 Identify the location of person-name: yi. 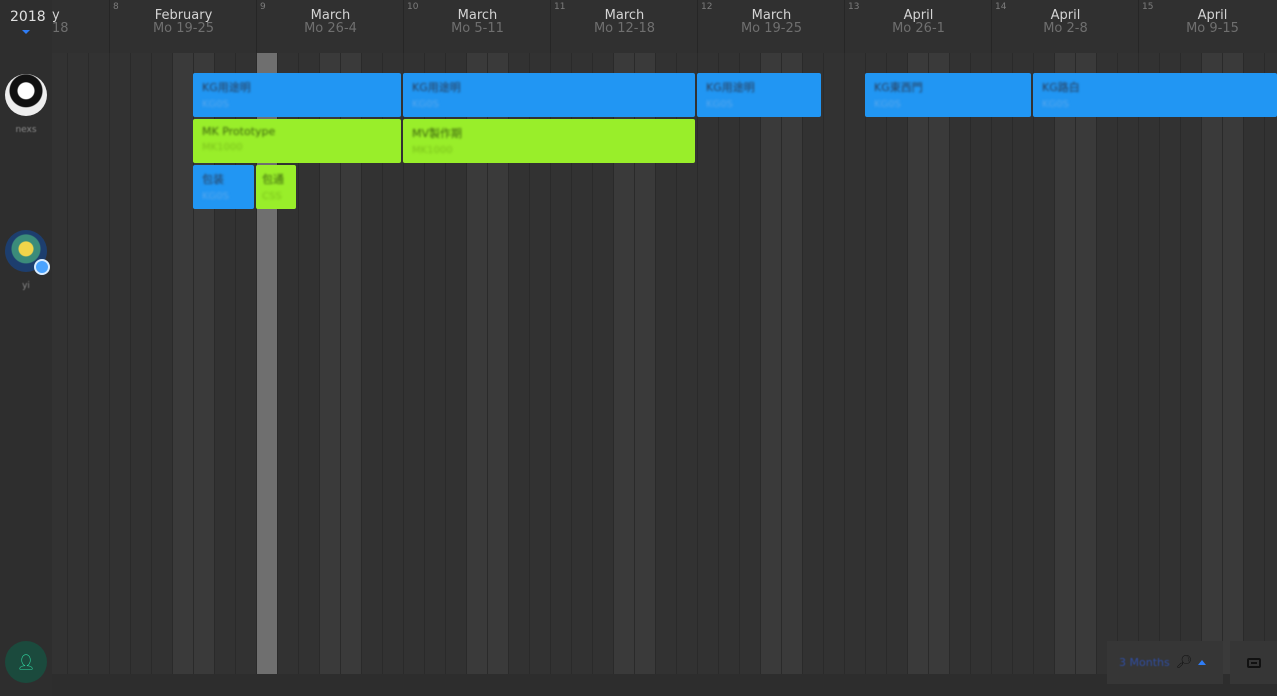
(26, 286).